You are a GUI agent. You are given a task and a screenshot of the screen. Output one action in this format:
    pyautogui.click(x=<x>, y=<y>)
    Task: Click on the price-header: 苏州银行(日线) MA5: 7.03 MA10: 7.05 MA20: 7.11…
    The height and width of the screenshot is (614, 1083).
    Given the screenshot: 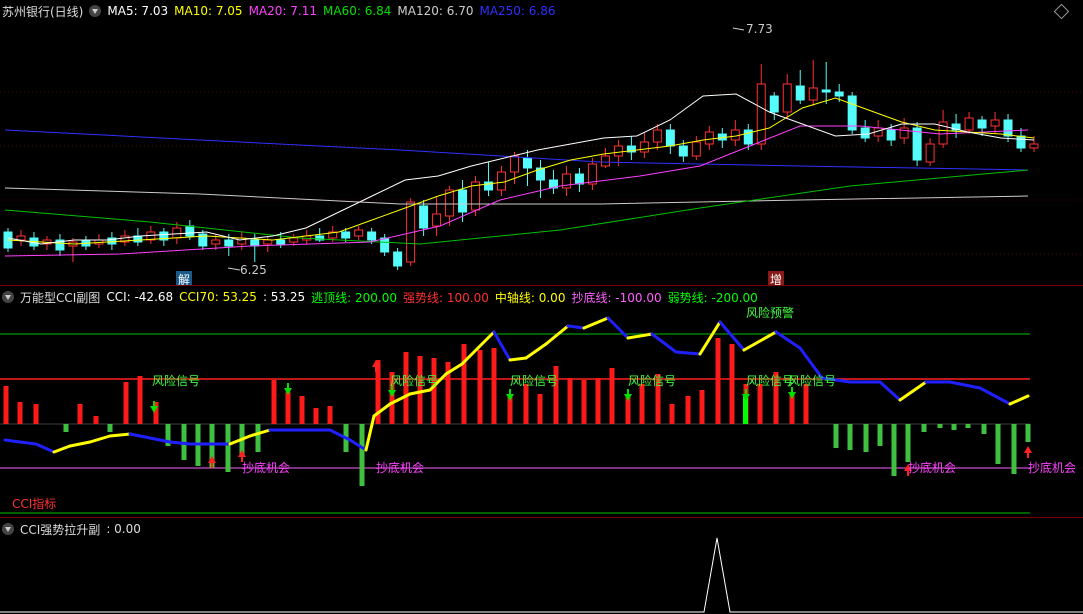 What is the action you would take?
    pyautogui.click(x=282, y=11)
    